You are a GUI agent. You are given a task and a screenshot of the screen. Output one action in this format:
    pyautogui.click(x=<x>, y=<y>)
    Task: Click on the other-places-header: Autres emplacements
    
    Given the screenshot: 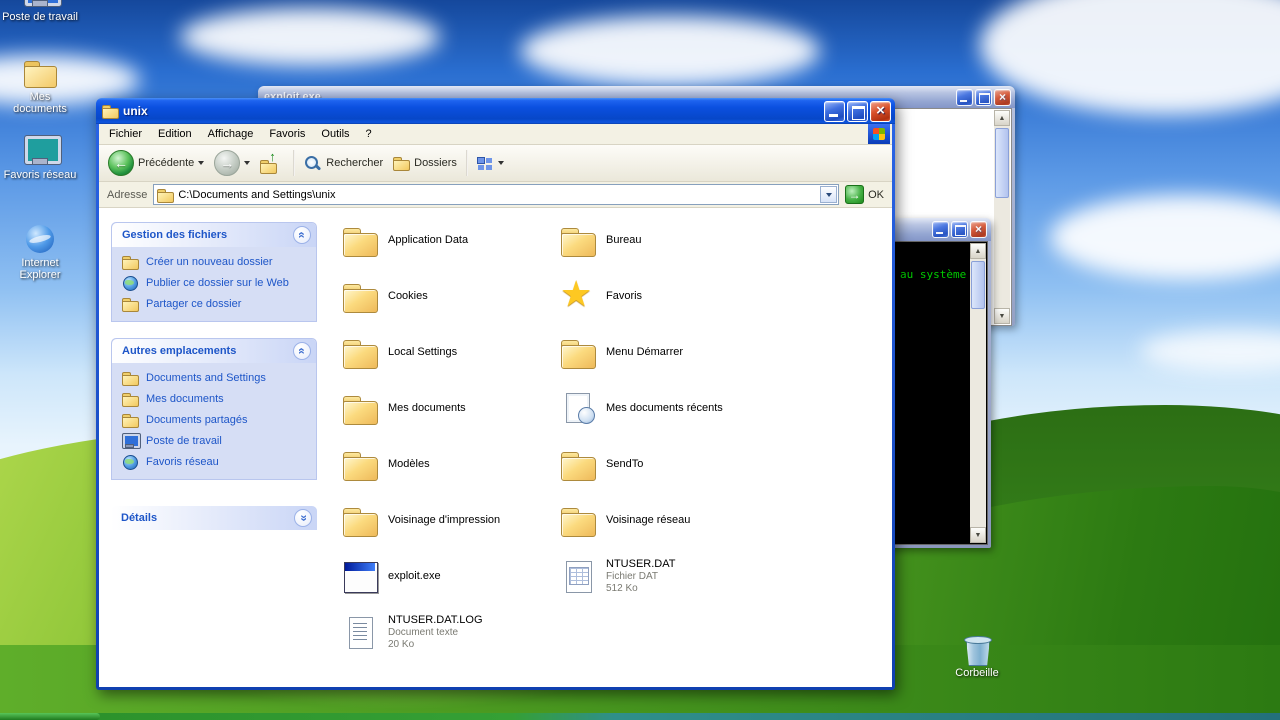 What is the action you would take?
    pyautogui.click(x=214, y=351)
    